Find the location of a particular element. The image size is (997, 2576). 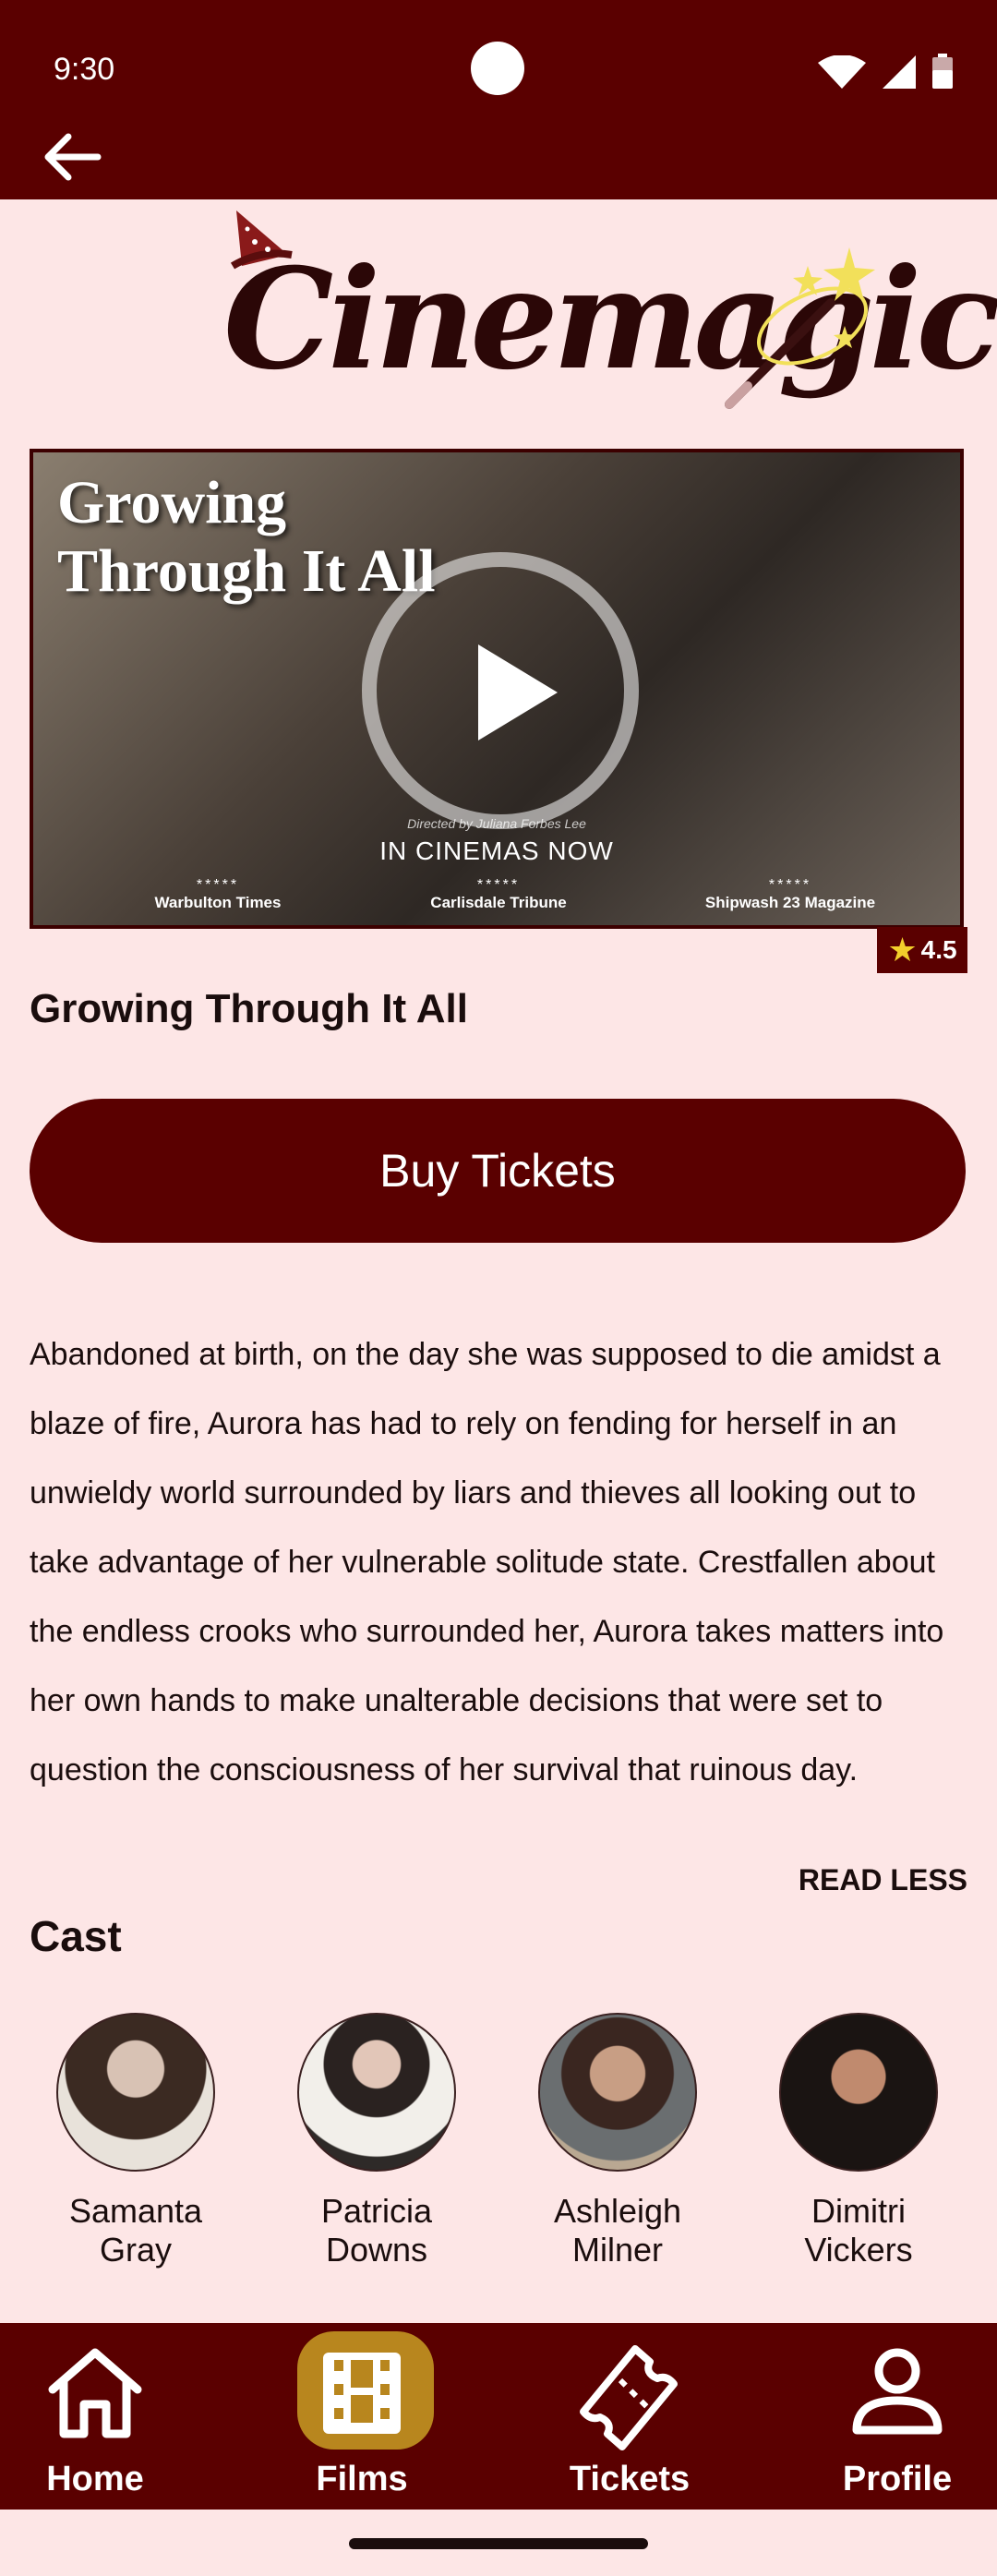

cinemagic-logo: Cinemagic is located at coordinates (604, 312).